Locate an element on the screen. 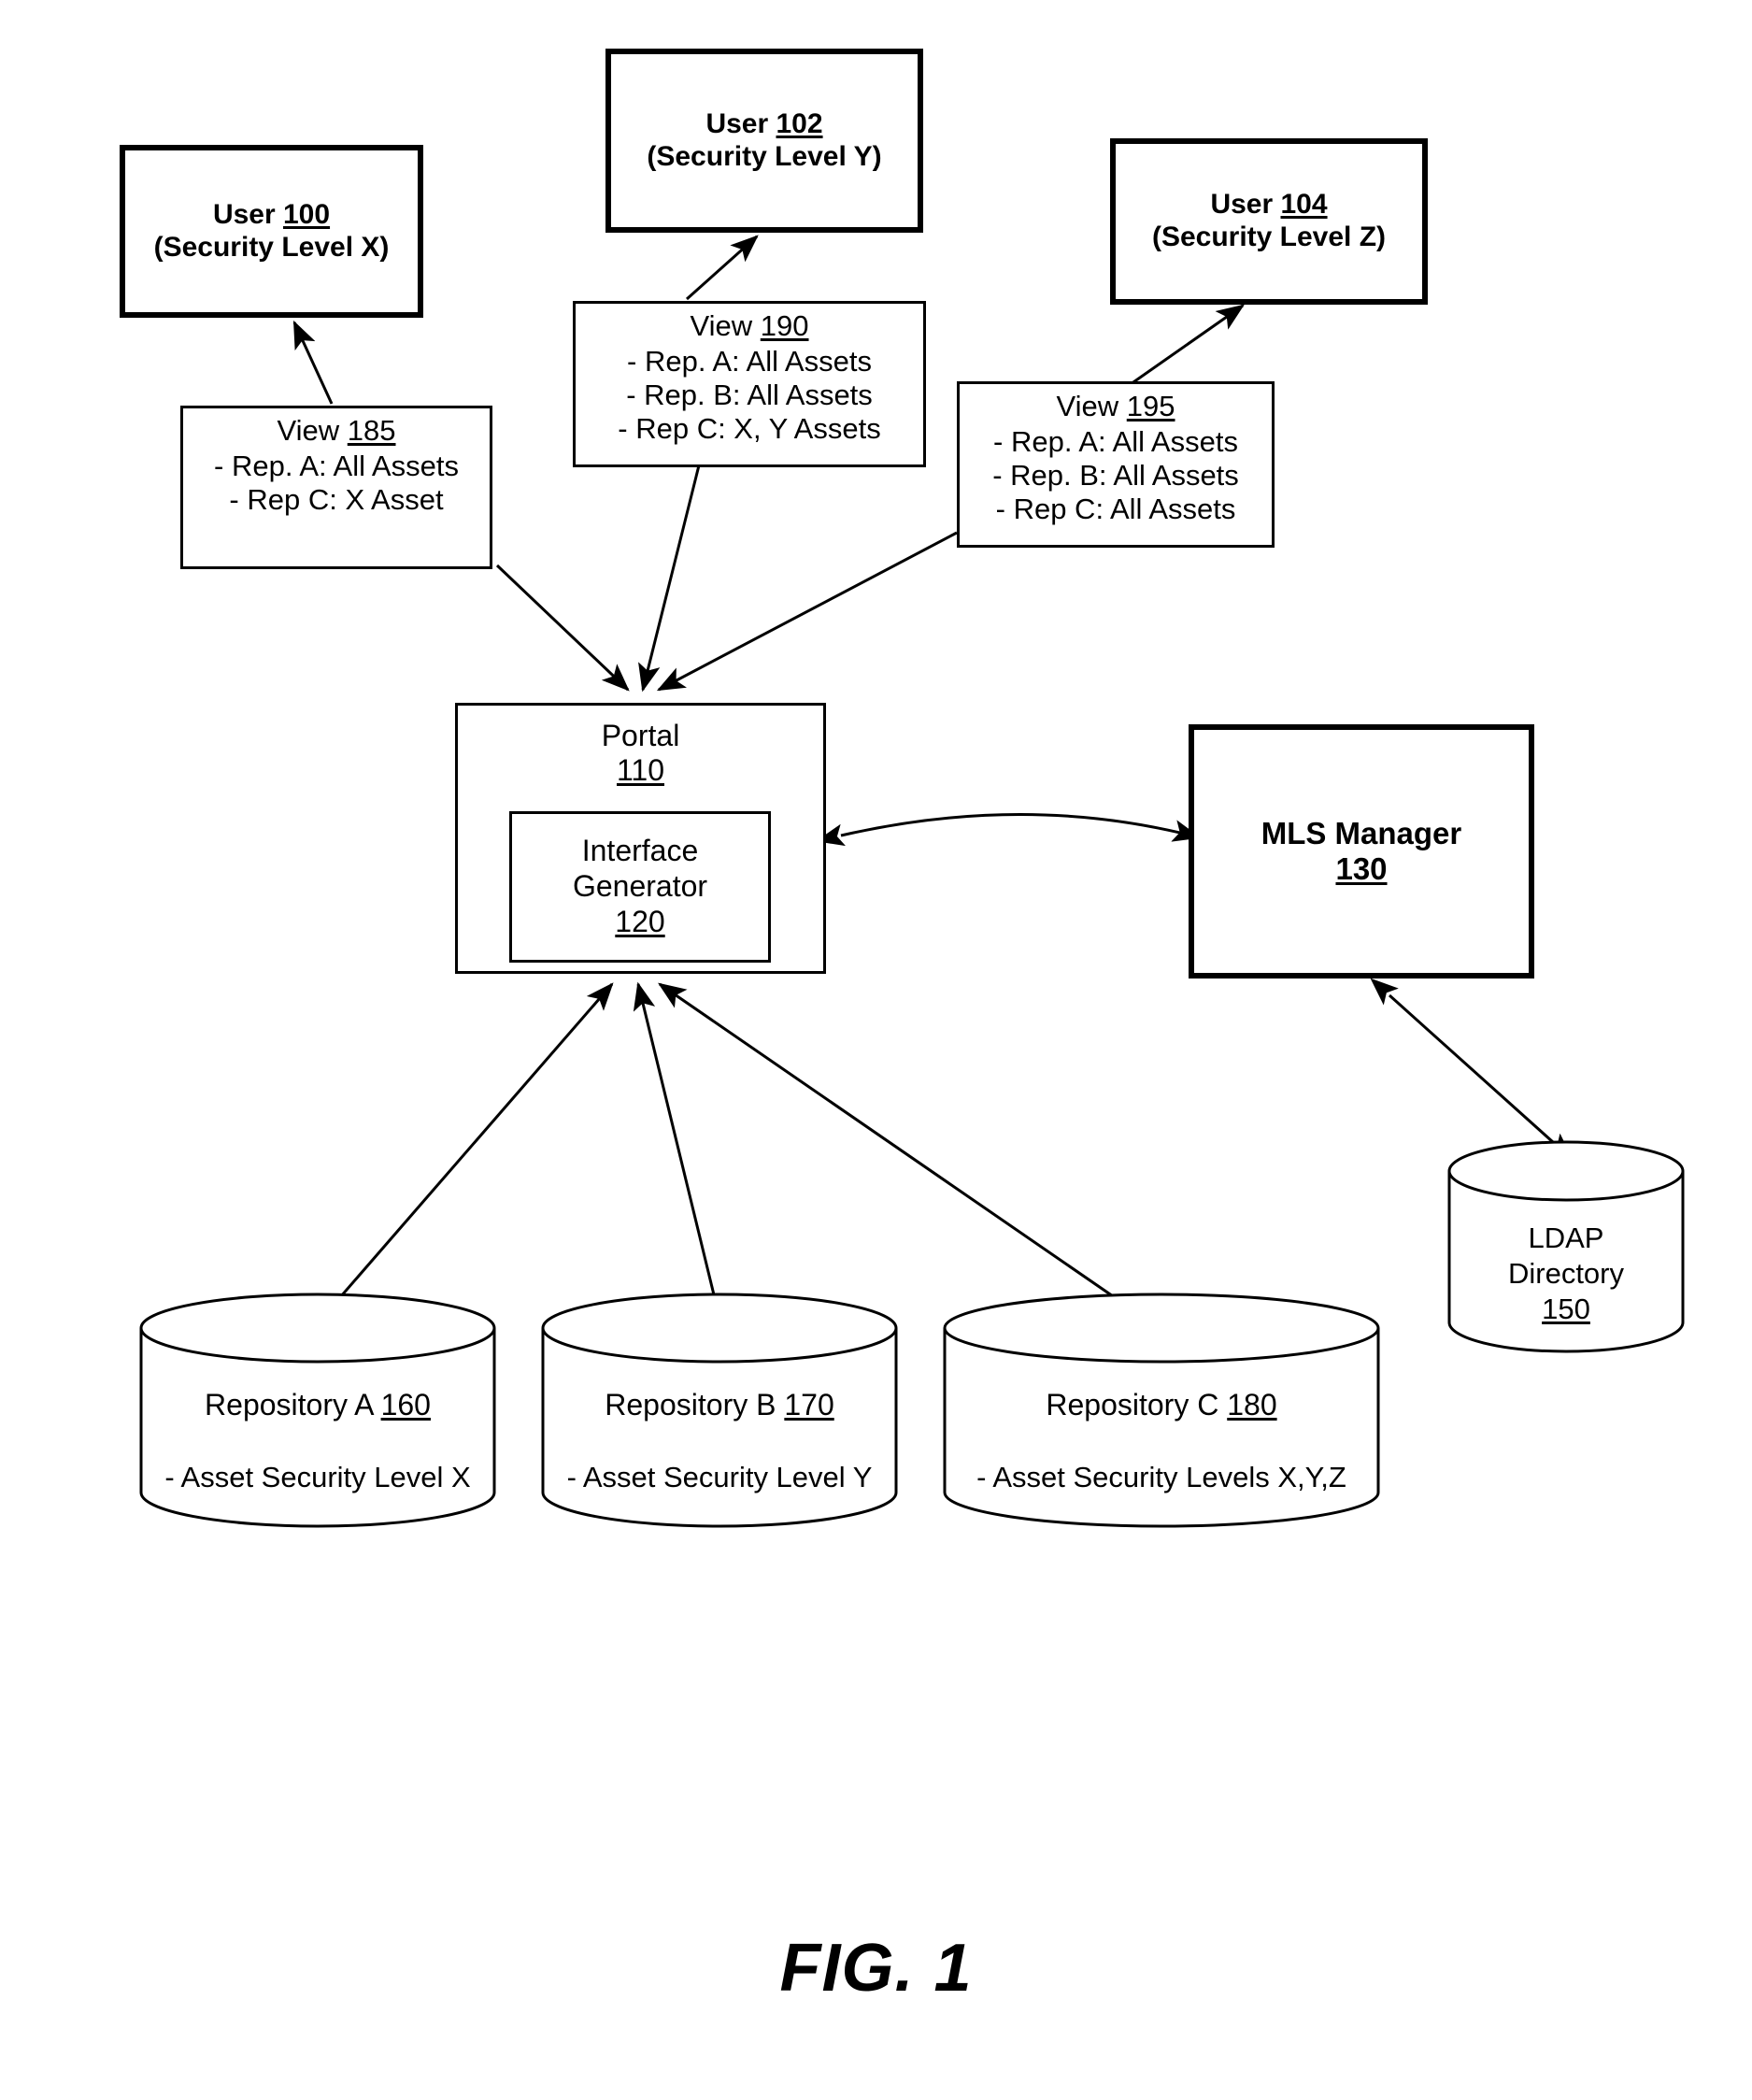  user-100-level: (Security Level X) is located at coordinates (271, 247).